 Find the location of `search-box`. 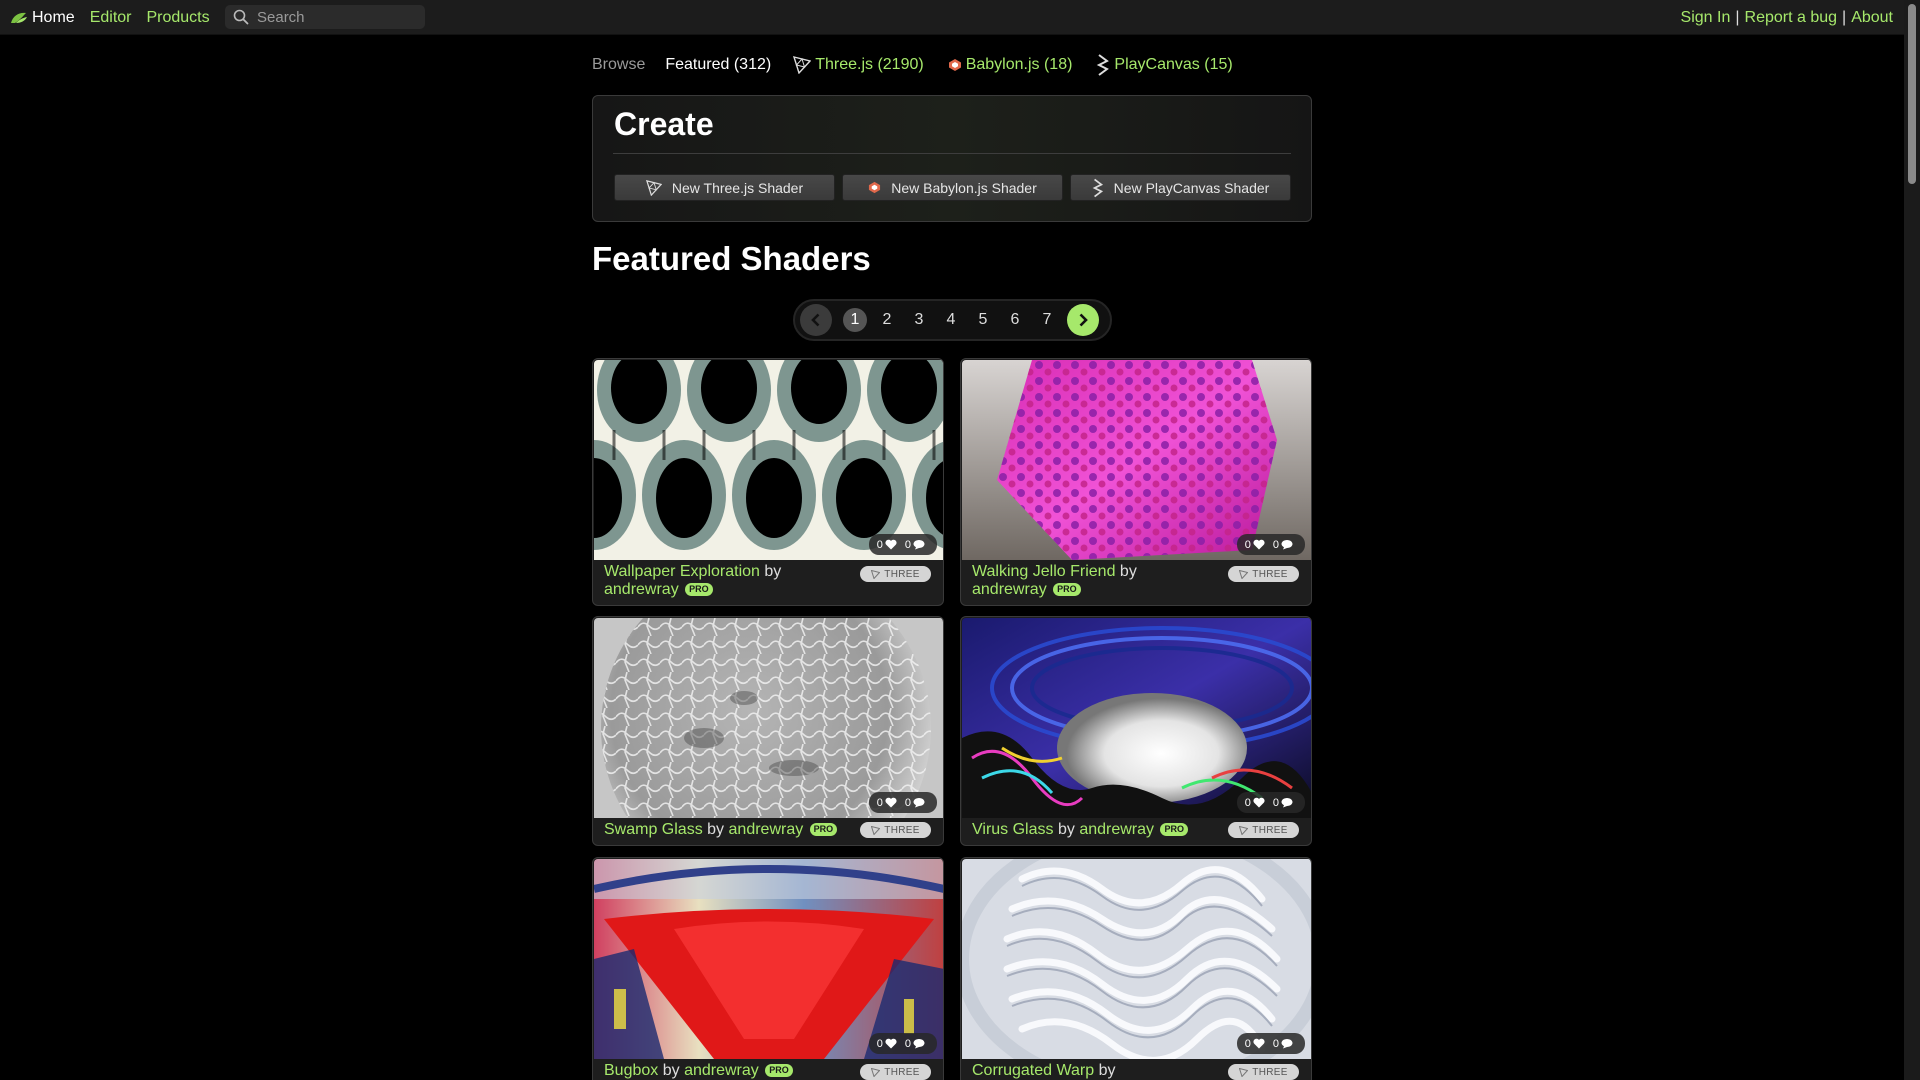

search-box is located at coordinates (325, 17).